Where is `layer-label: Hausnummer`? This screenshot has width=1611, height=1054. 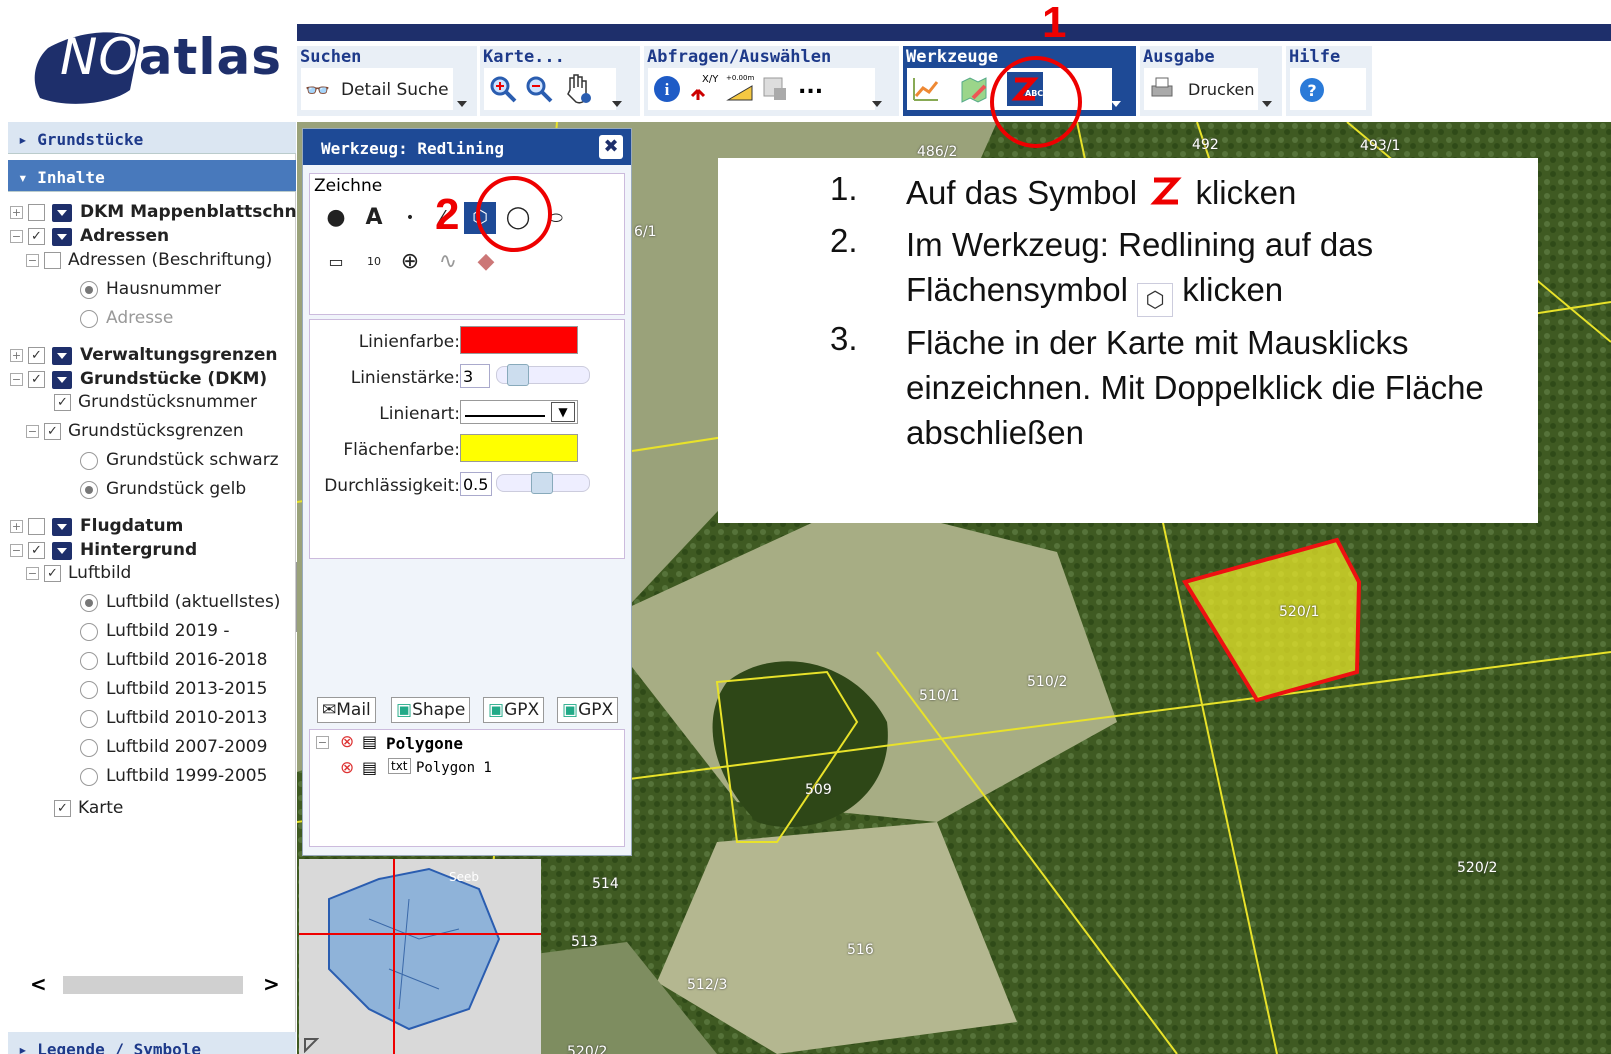 layer-label: Hausnummer is located at coordinates (163, 289).